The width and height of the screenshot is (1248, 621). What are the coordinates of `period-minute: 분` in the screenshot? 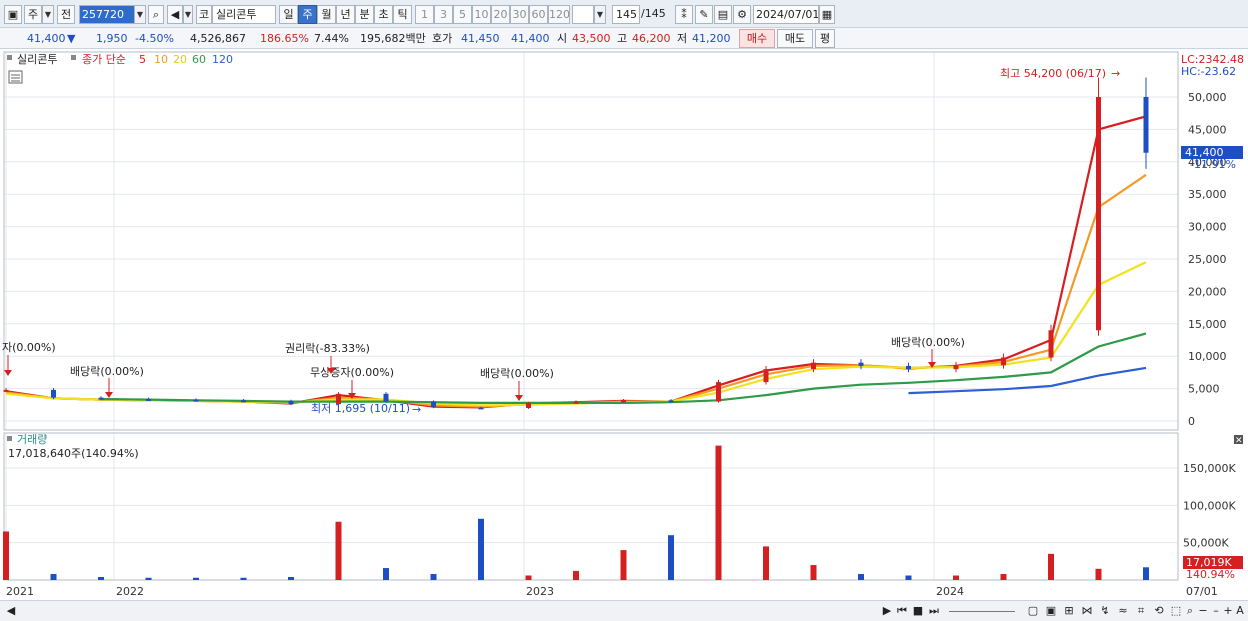 It's located at (364, 14).